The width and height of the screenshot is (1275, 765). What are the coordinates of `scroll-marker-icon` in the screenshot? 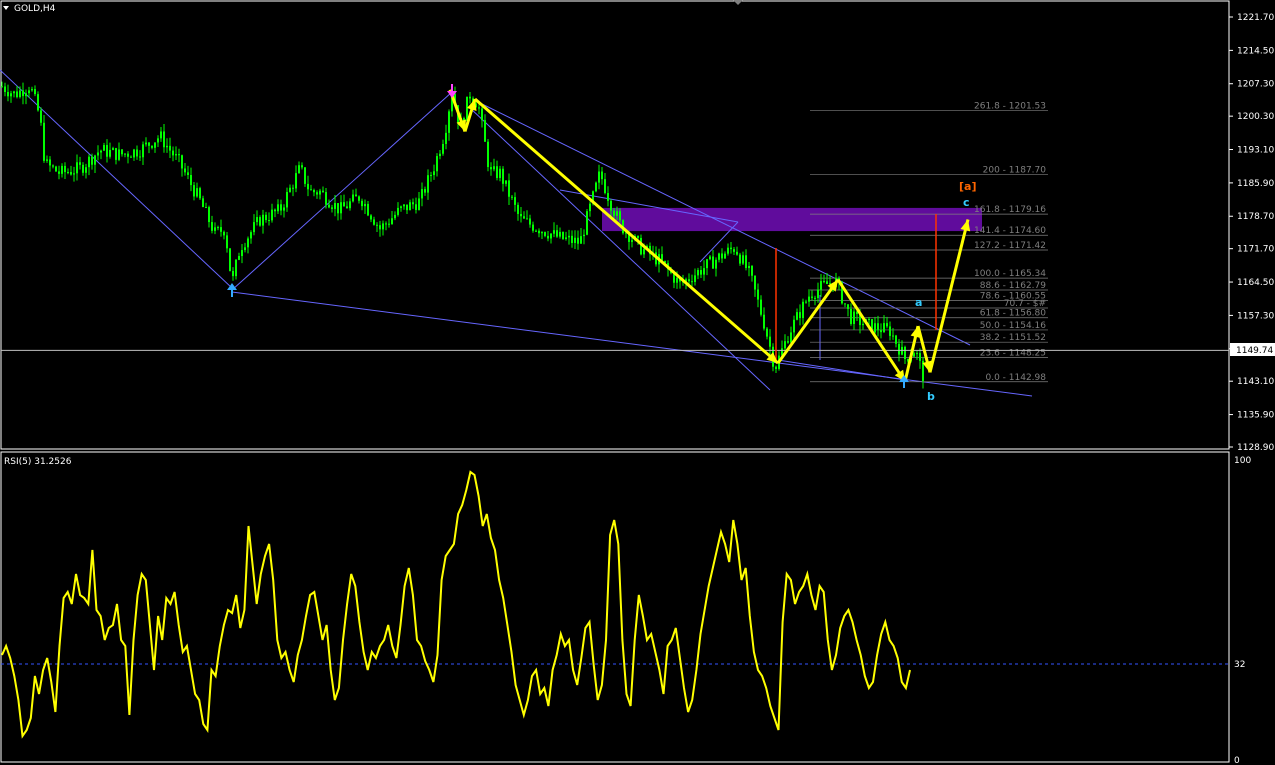 It's located at (738, 2).